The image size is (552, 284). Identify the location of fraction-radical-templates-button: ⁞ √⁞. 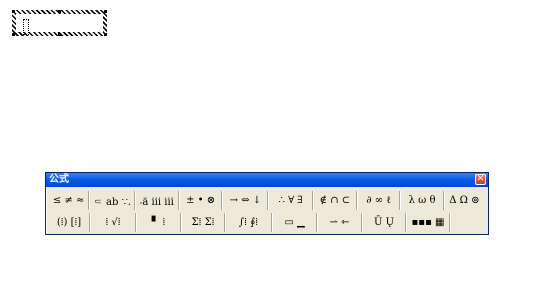
(113, 222).